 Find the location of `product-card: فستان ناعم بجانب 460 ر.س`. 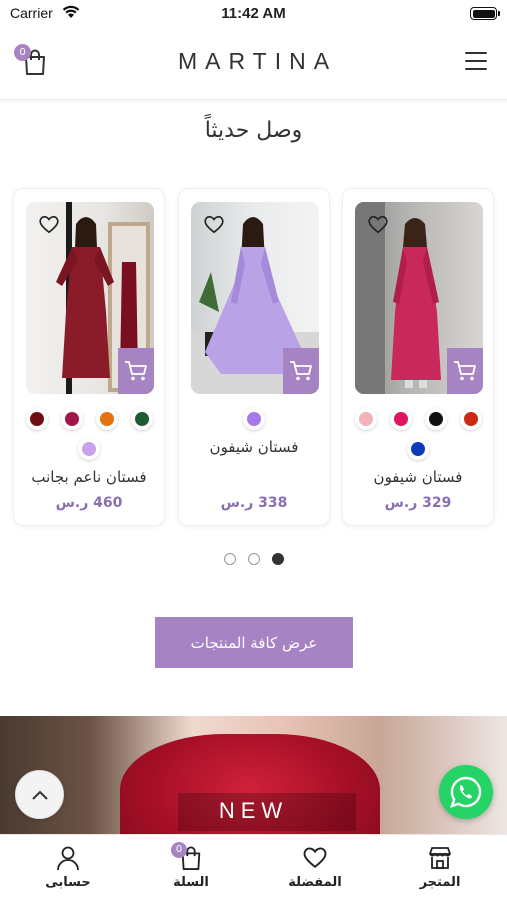

product-card: فستان ناعم بجانب 460 ر.س is located at coordinates (89, 357).